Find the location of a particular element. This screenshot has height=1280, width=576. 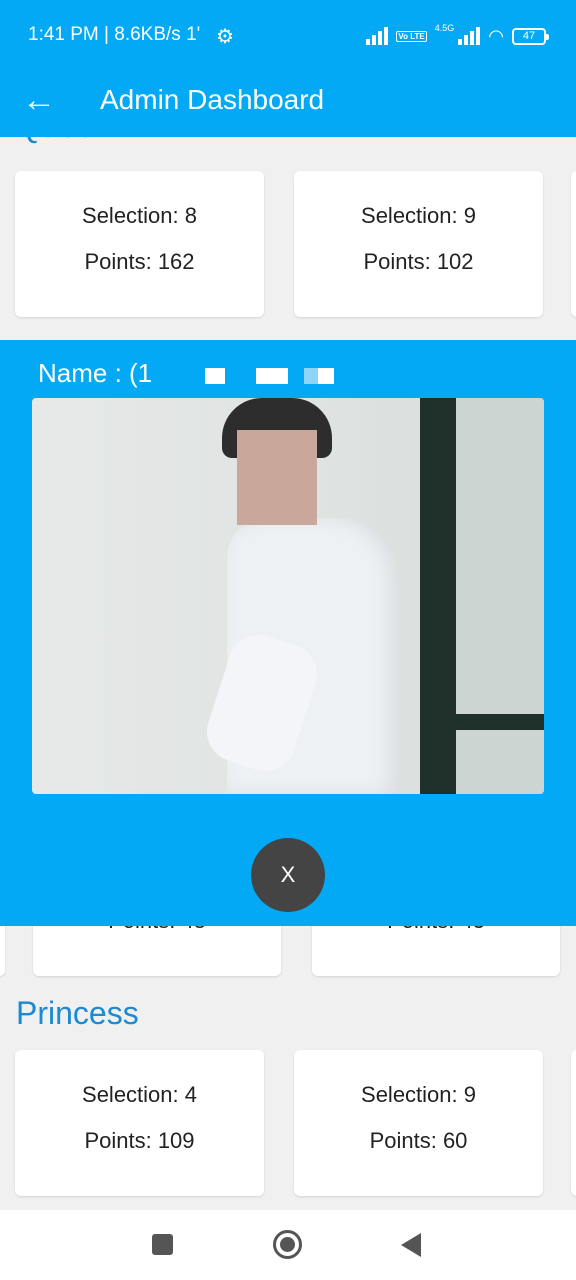

status-bar: 1:41 PM | 8.6KB/s 1' ⚙ Vo LTE 4.5G ◠ 47 is located at coordinates (288, 36).